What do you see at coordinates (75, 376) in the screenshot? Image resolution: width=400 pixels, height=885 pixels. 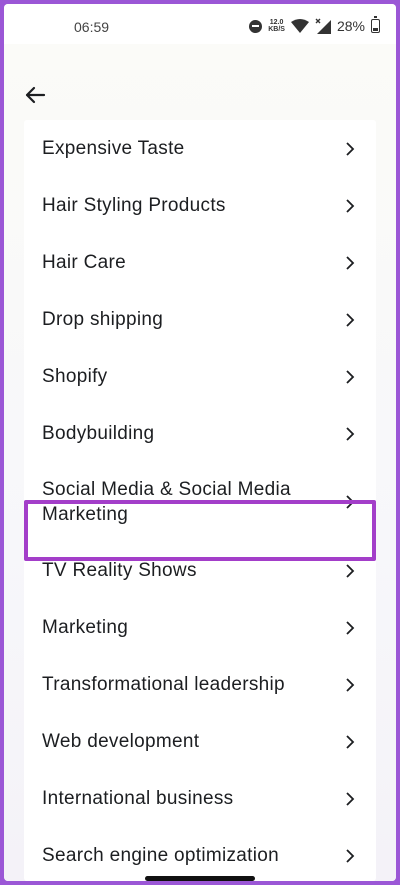 I see `list-item-label: Shopify` at bounding box center [75, 376].